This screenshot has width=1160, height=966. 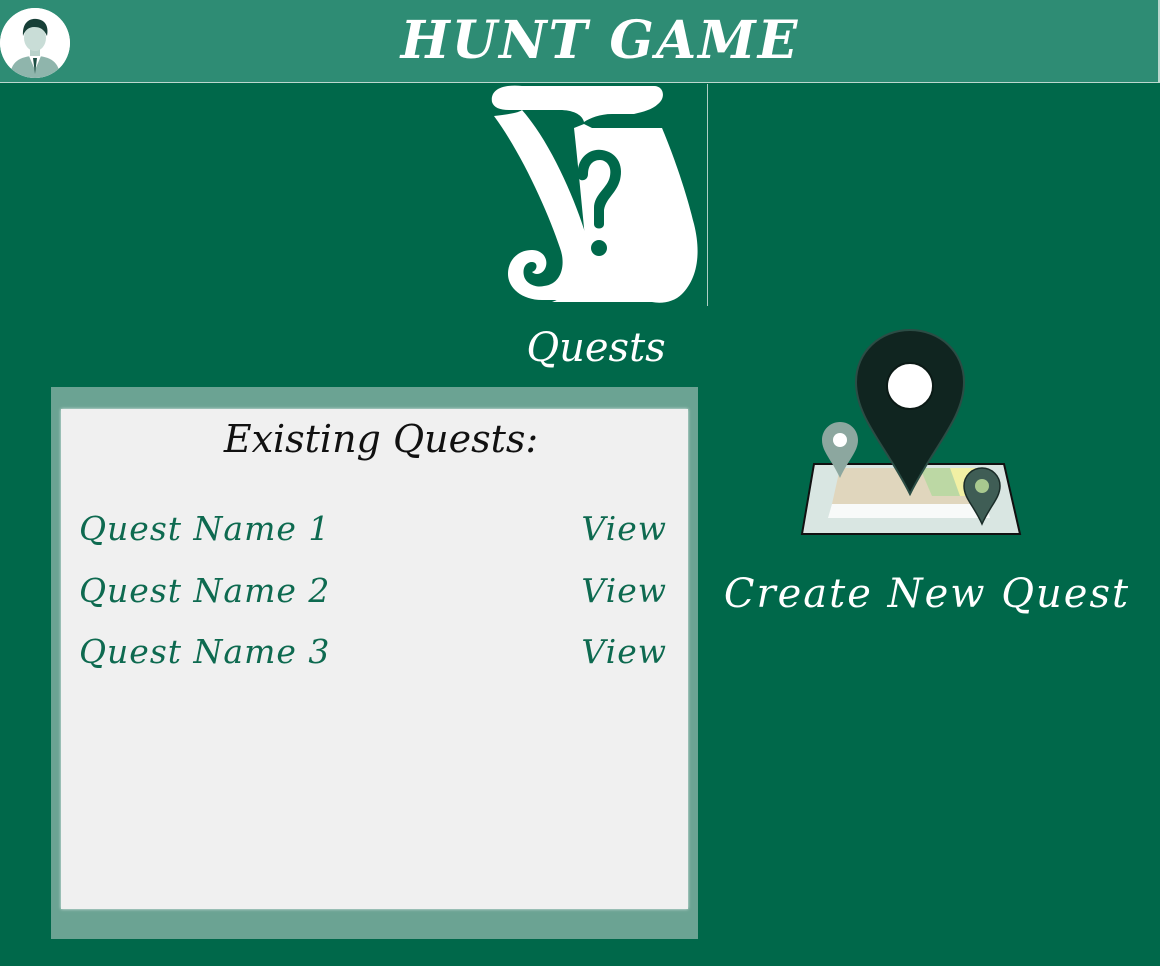 I want to click on create-new-quest-label: Create New Quest, so click(x=927, y=594).